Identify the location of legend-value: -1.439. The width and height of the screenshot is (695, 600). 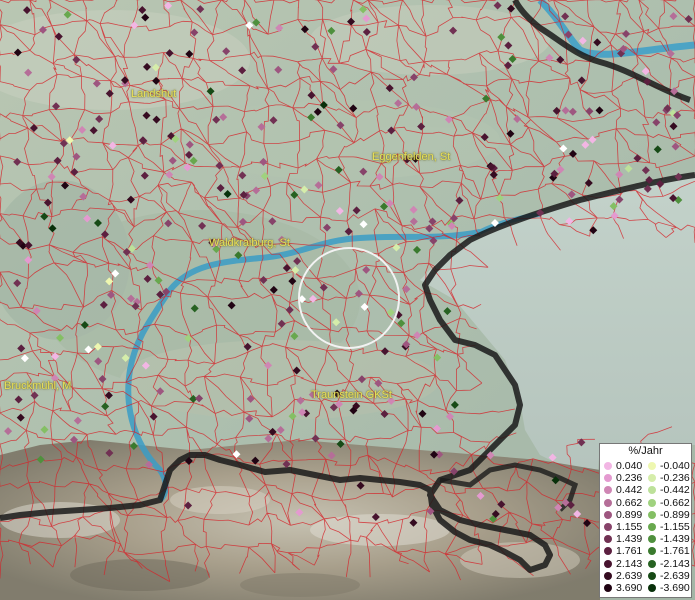
(675, 539).